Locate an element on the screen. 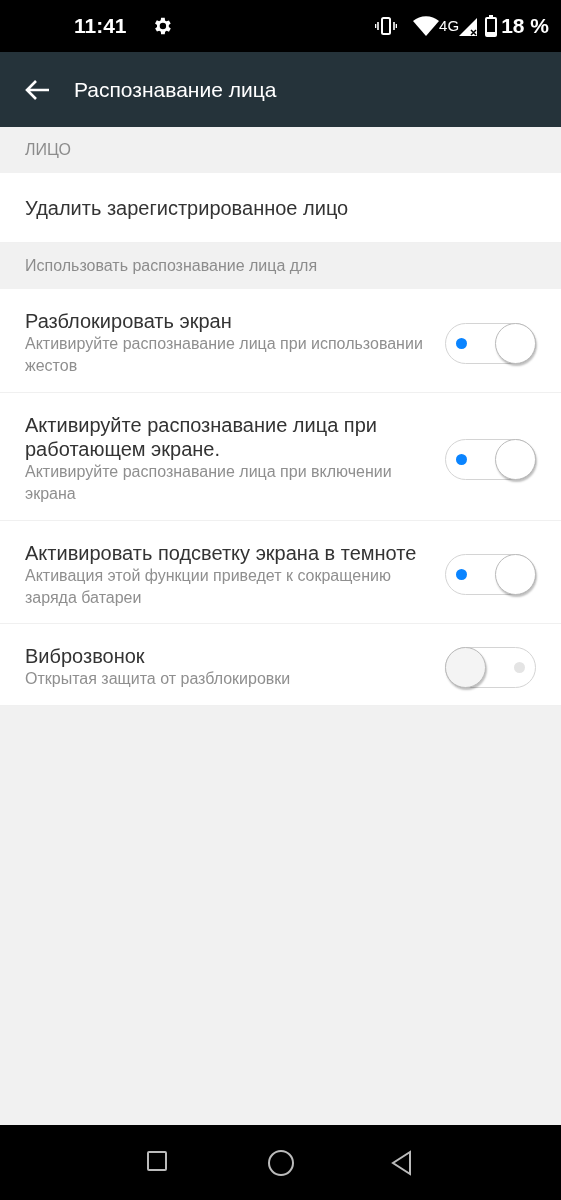  setting-summary: Открытая защита от разблокировки is located at coordinates (158, 679).